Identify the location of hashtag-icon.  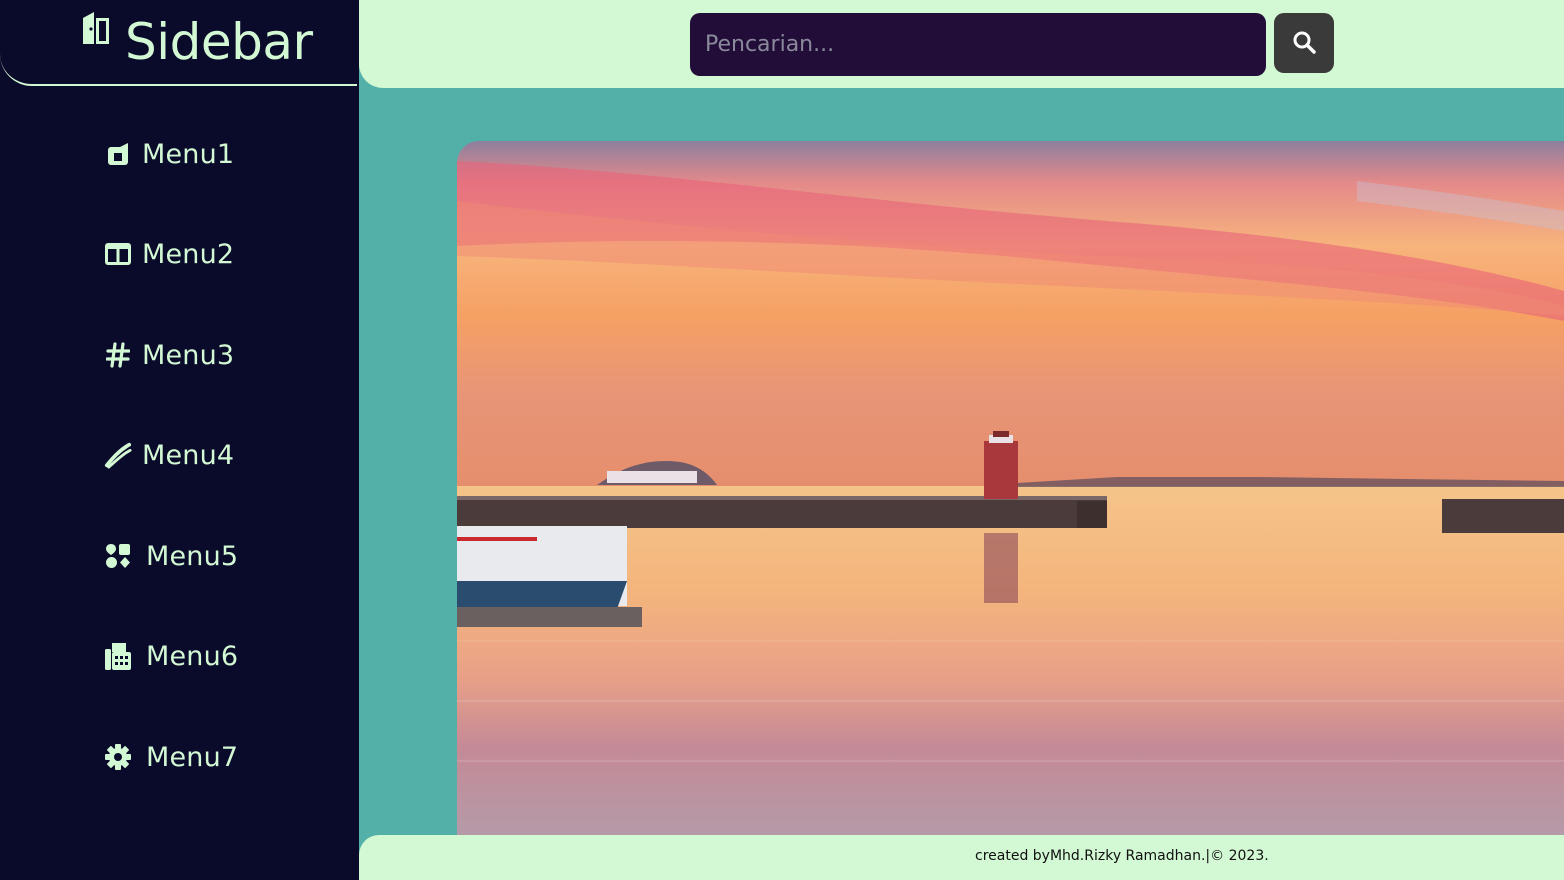
(118, 355).